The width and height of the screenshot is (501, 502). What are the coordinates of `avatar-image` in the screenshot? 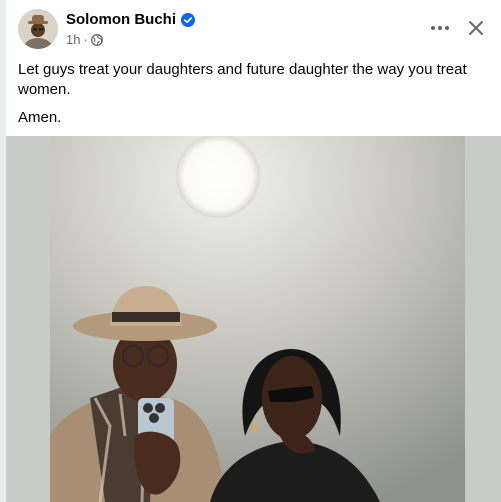 It's located at (38, 29).